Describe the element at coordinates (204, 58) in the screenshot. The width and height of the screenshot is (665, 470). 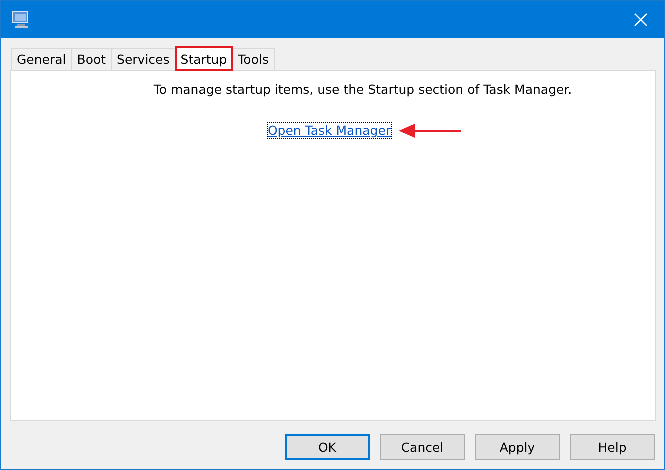
I see `tab: Startup` at that location.